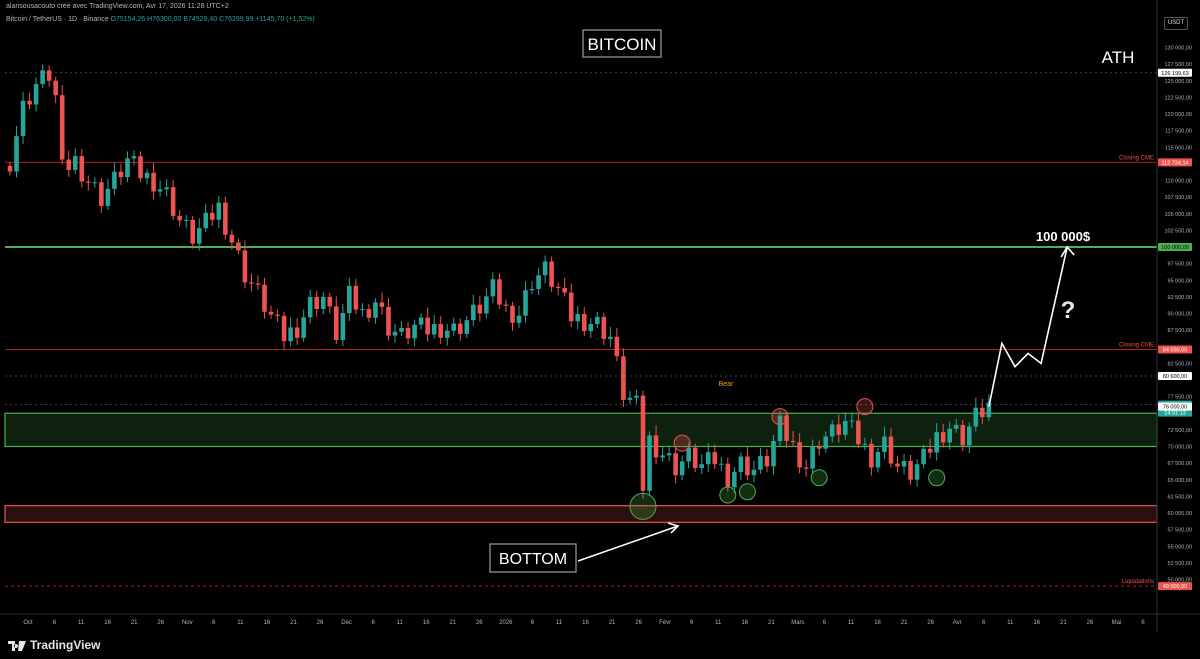  I want to click on y-tick-label: 107 500,00, so click(1178, 198).